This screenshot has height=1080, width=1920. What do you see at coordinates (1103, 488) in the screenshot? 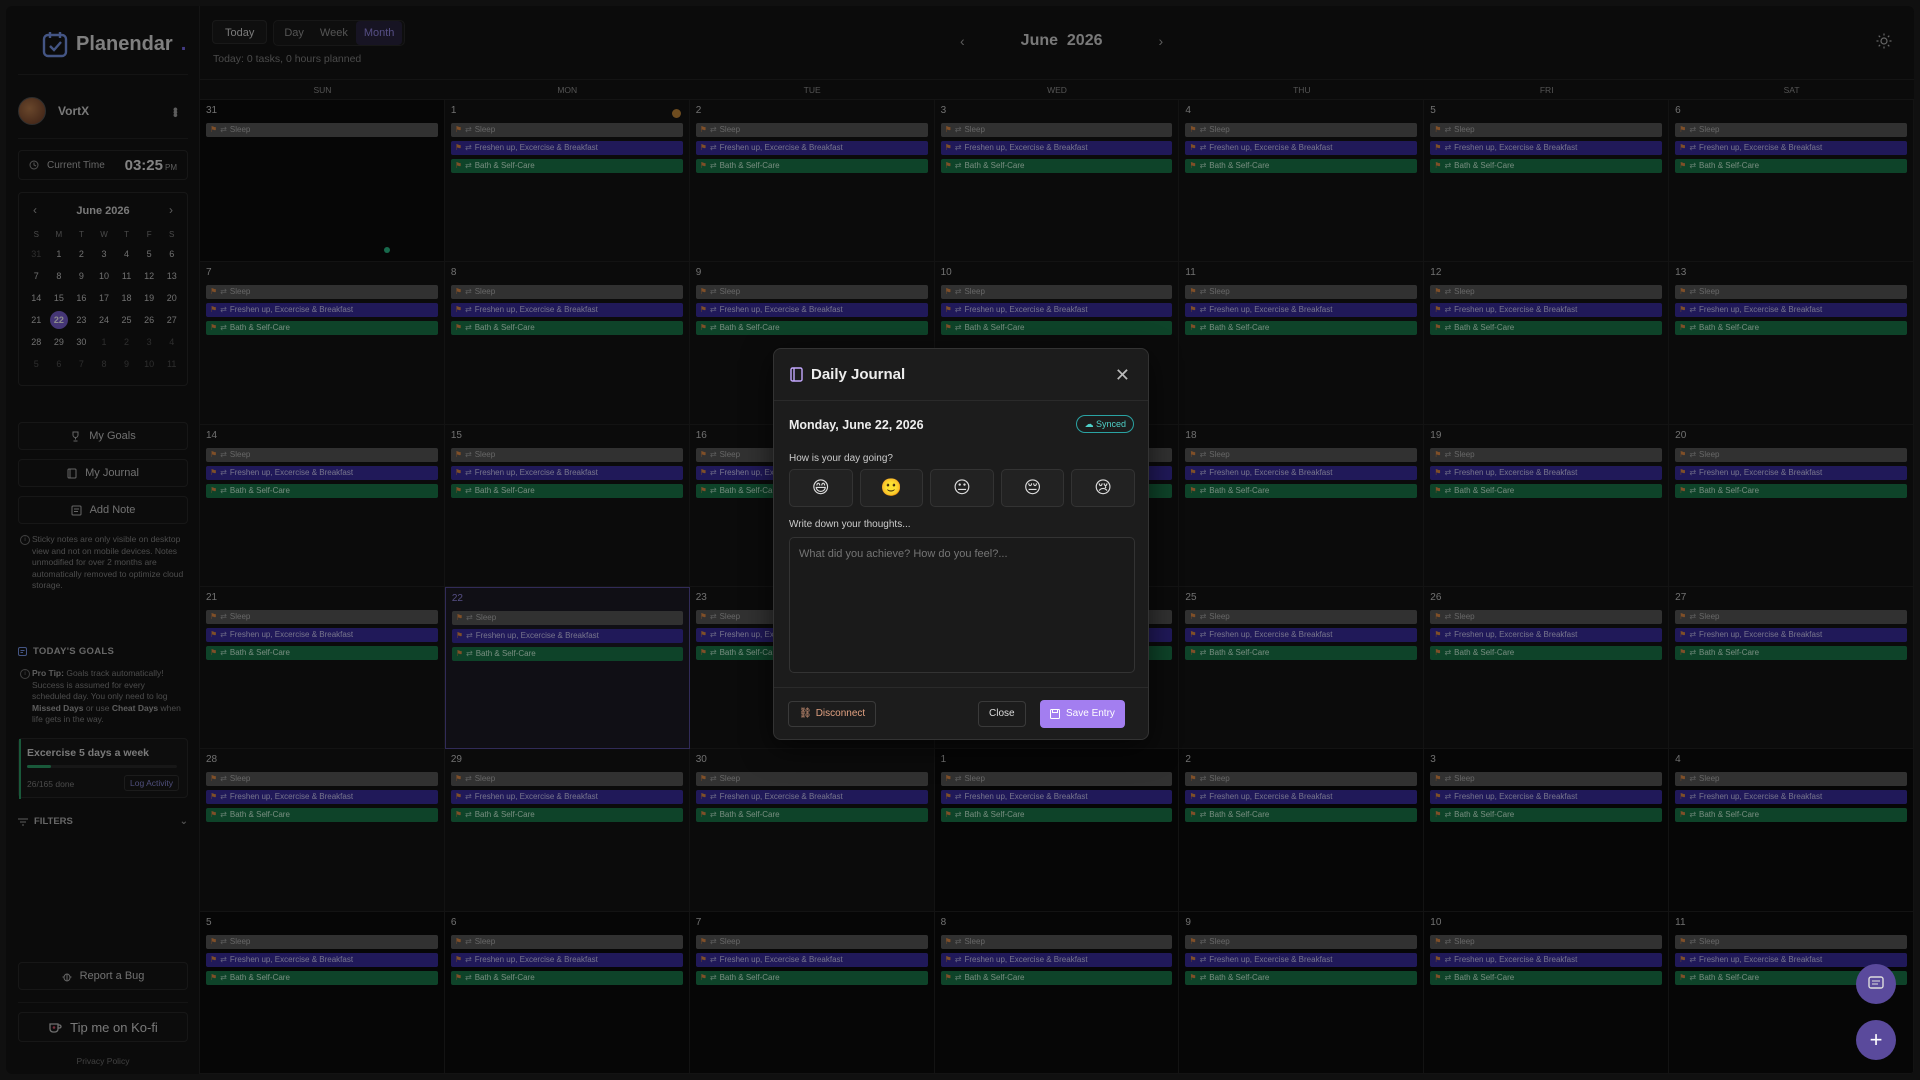
I see `mood-option-5: 😢` at bounding box center [1103, 488].